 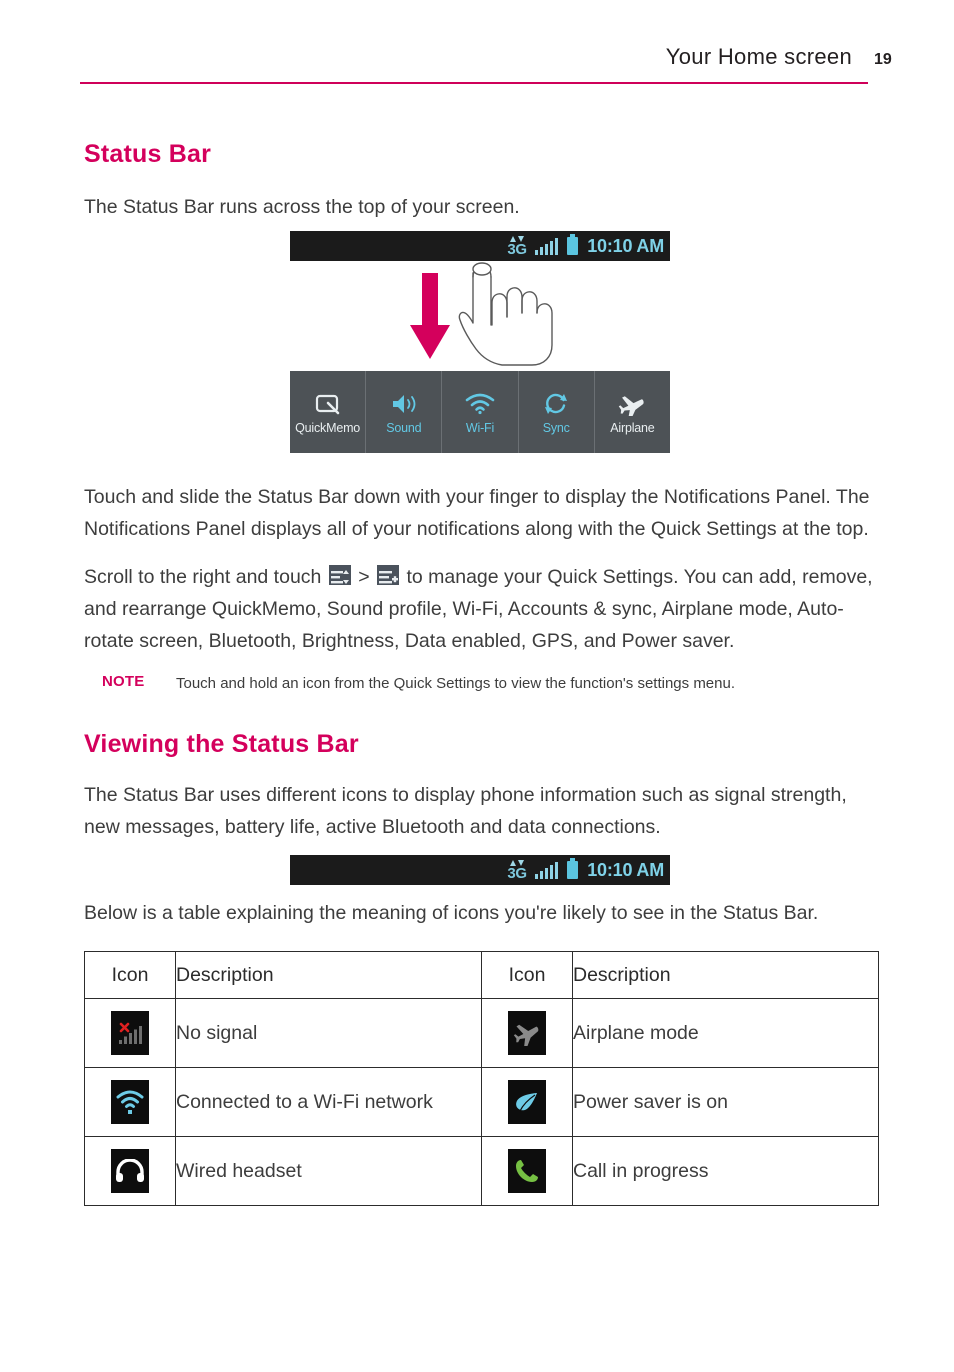 What do you see at coordinates (527, 975) in the screenshot?
I see `table-header-icon-right: Icon` at bounding box center [527, 975].